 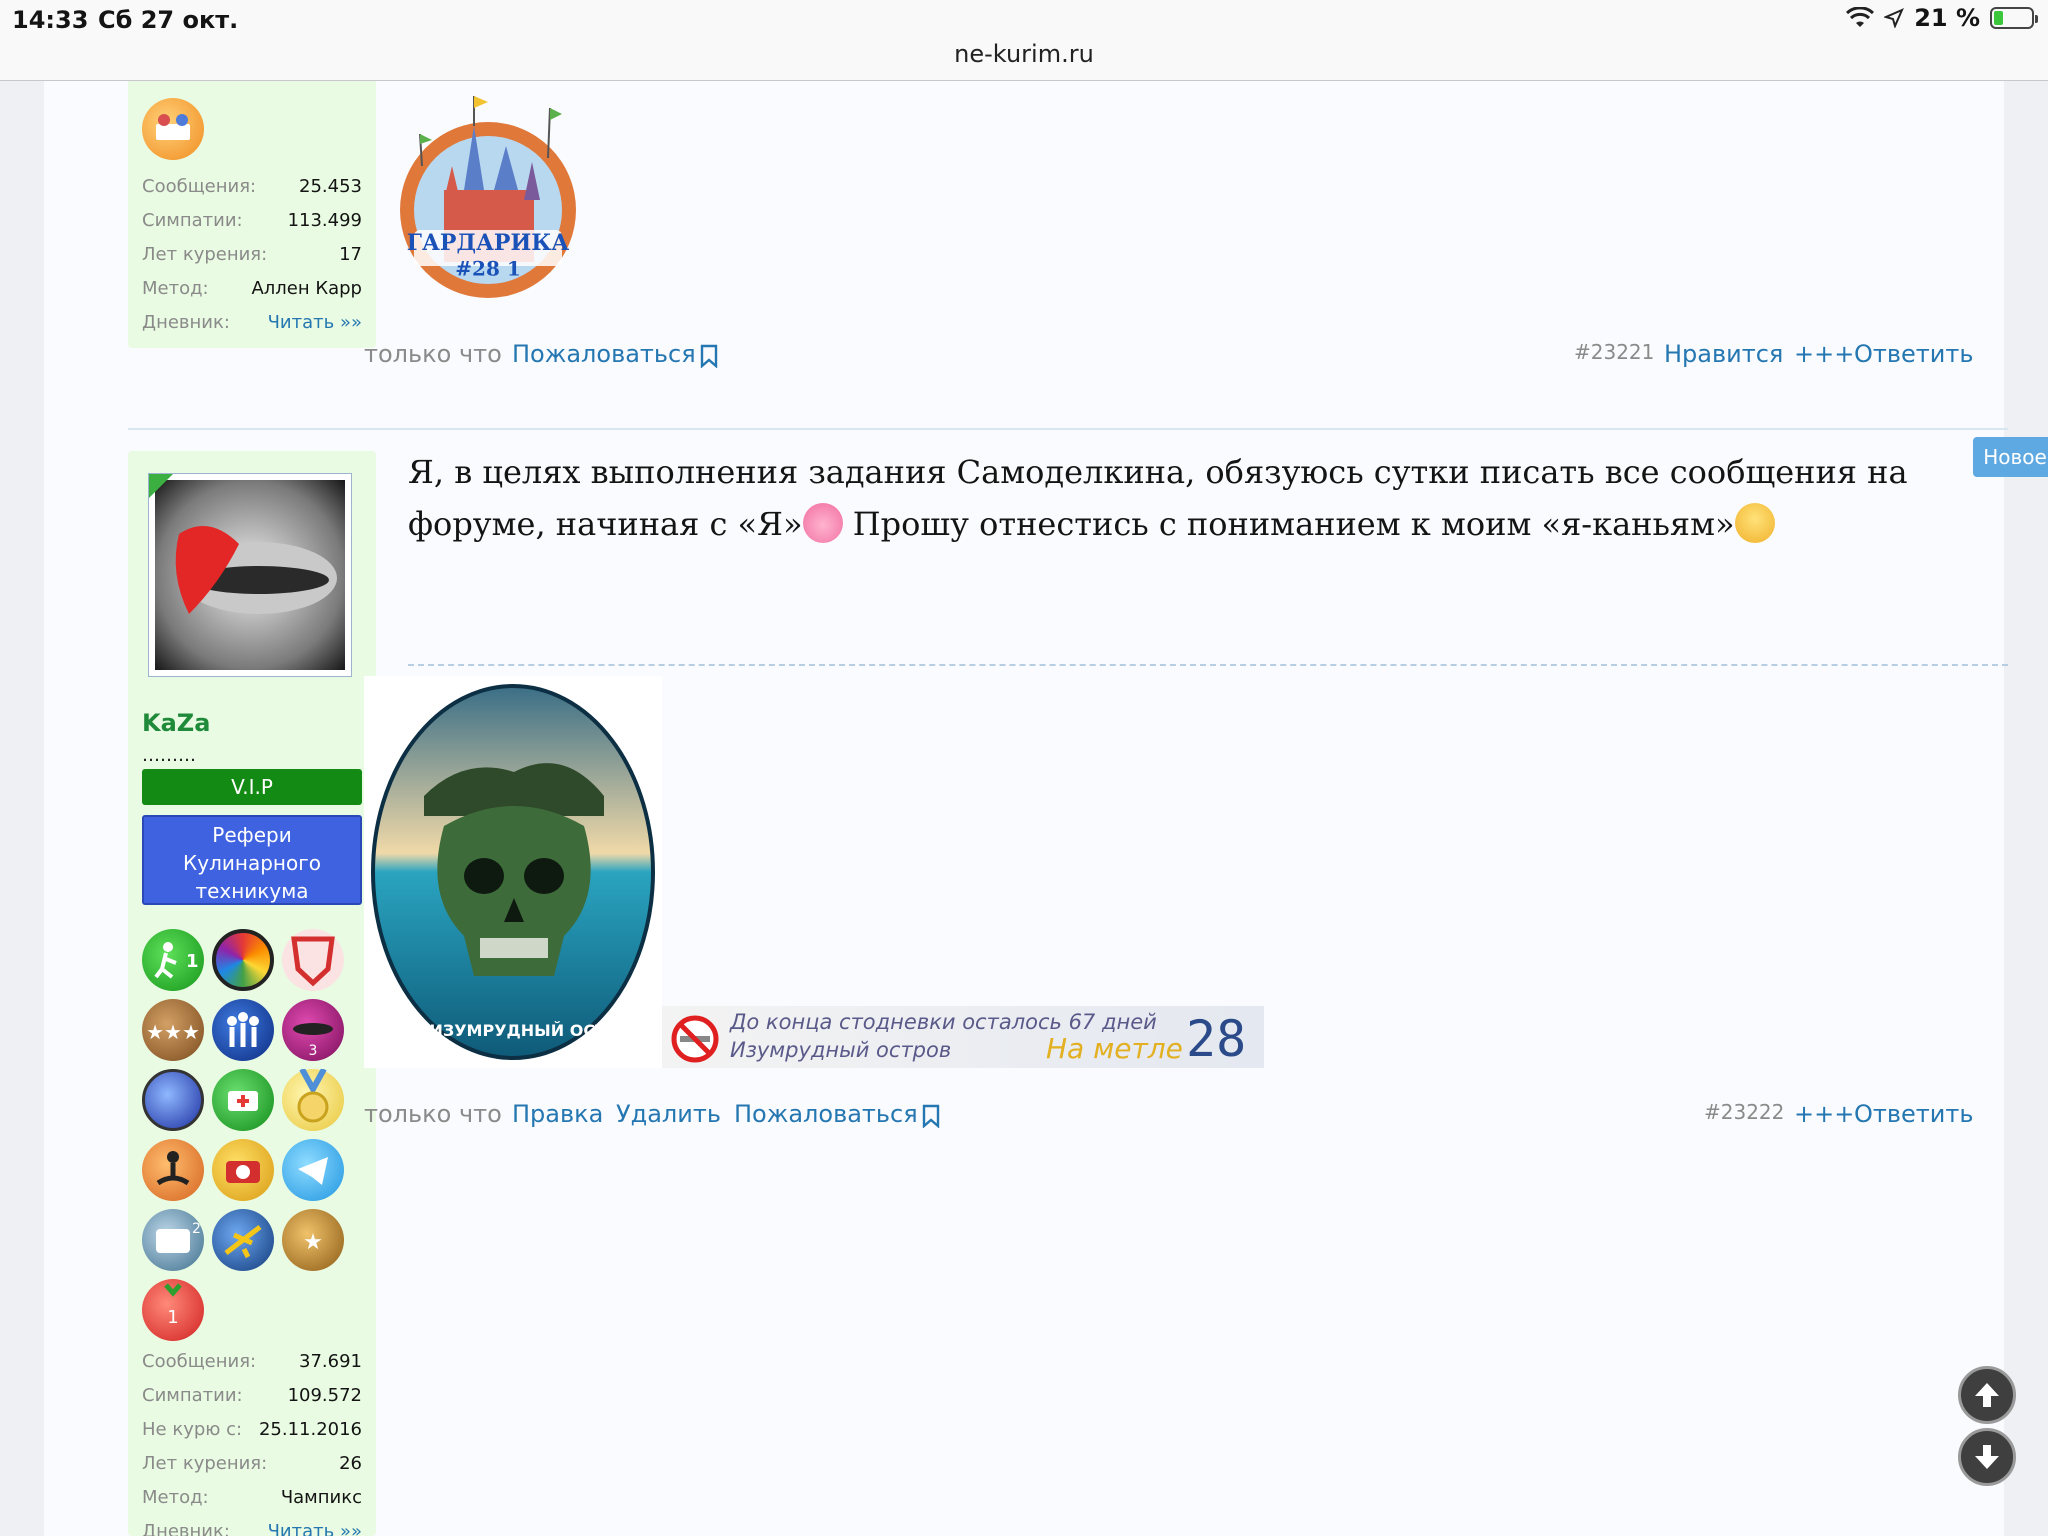 What do you see at coordinates (488, 243) in the screenshot?
I see `gardarika-title: ГАРДАРИКА` at bounding box center [488, 243].